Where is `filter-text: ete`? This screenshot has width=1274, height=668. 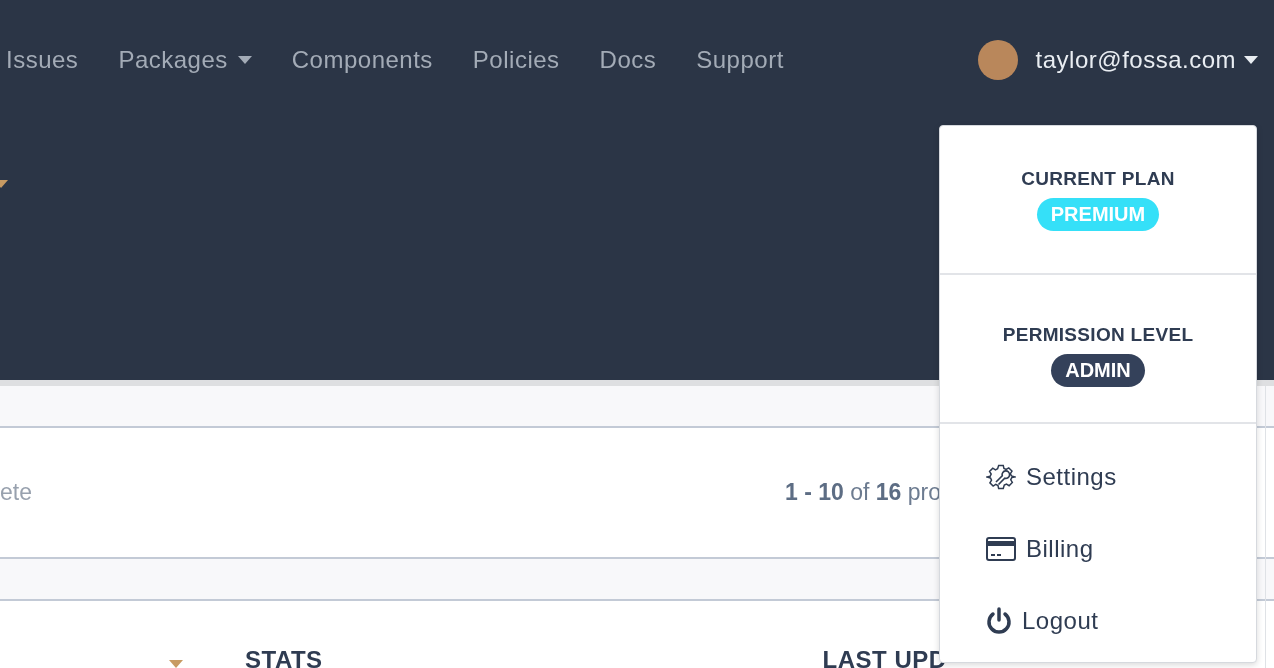
filter-text: ete is located at coordinates (16, 492).